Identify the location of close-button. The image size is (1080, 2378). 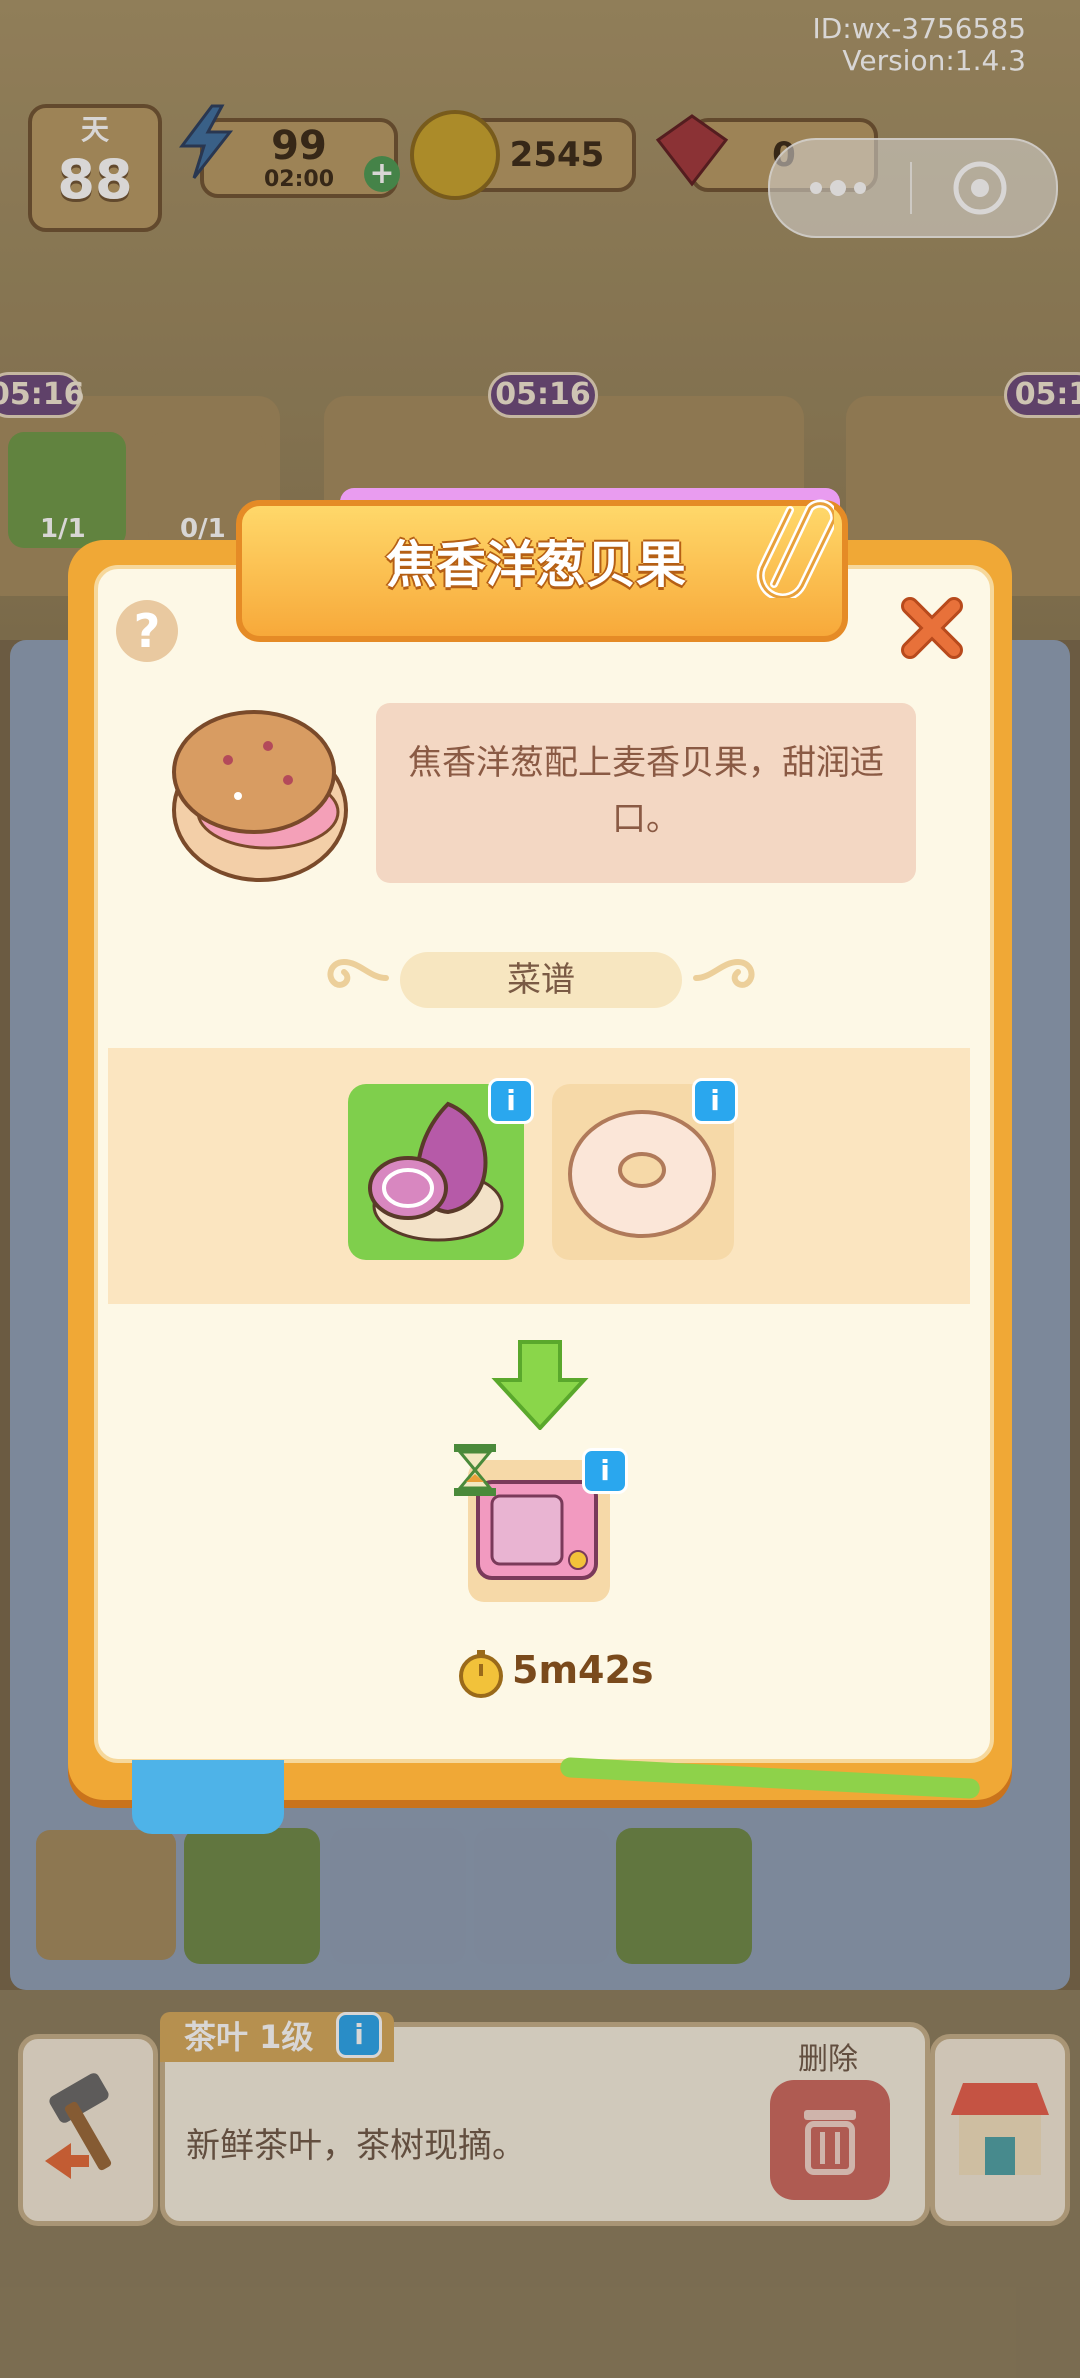
(932, 628).